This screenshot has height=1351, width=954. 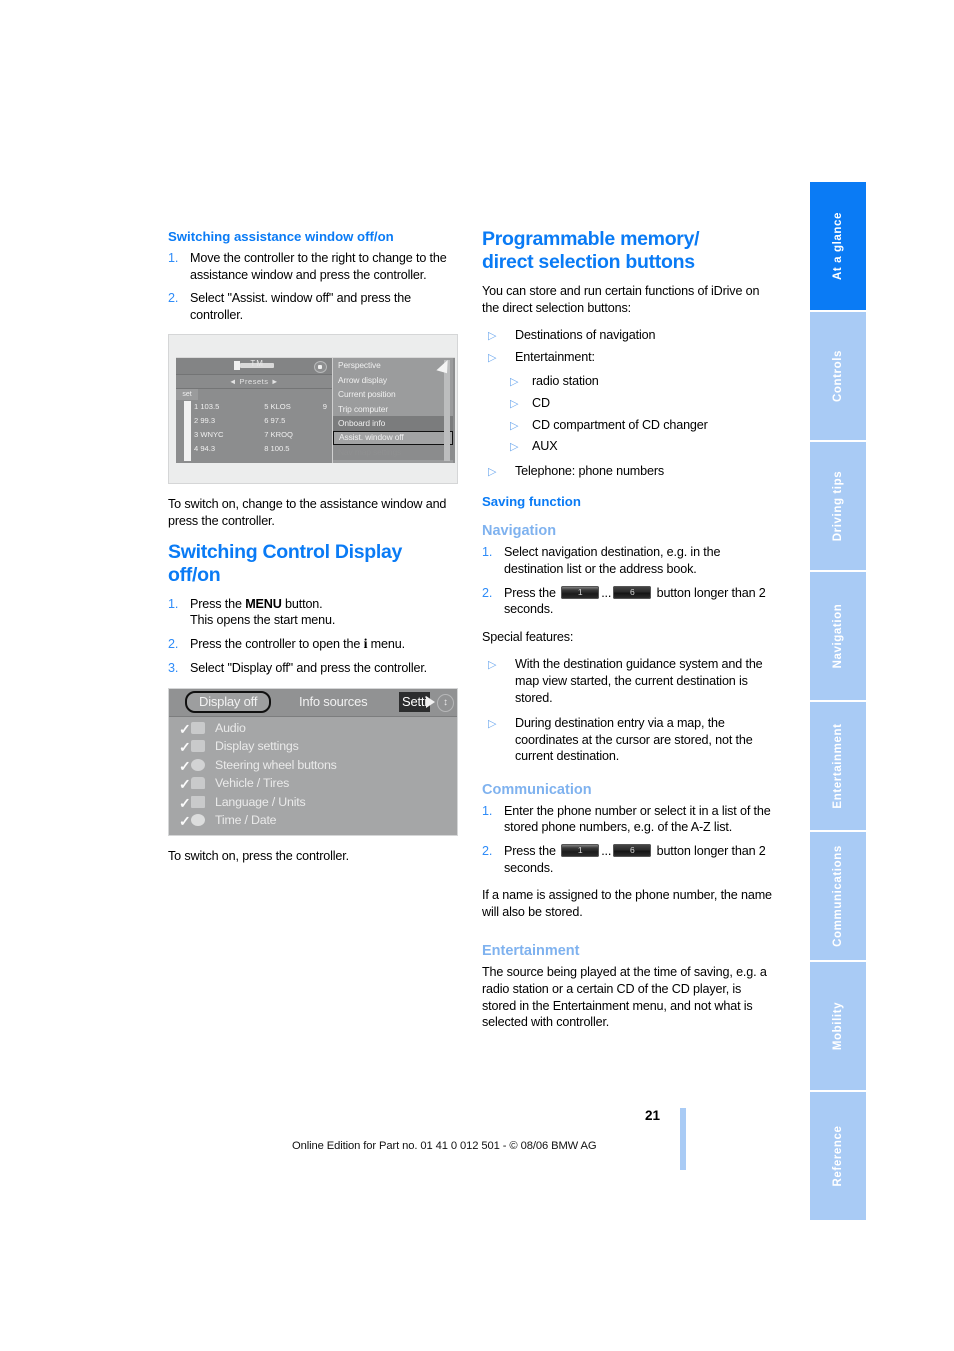 What do you see at coordinates (393, 380) in the screenshot?
I see `menu-item-arrow-display: Arrow display` at bounding box center [393, 380].